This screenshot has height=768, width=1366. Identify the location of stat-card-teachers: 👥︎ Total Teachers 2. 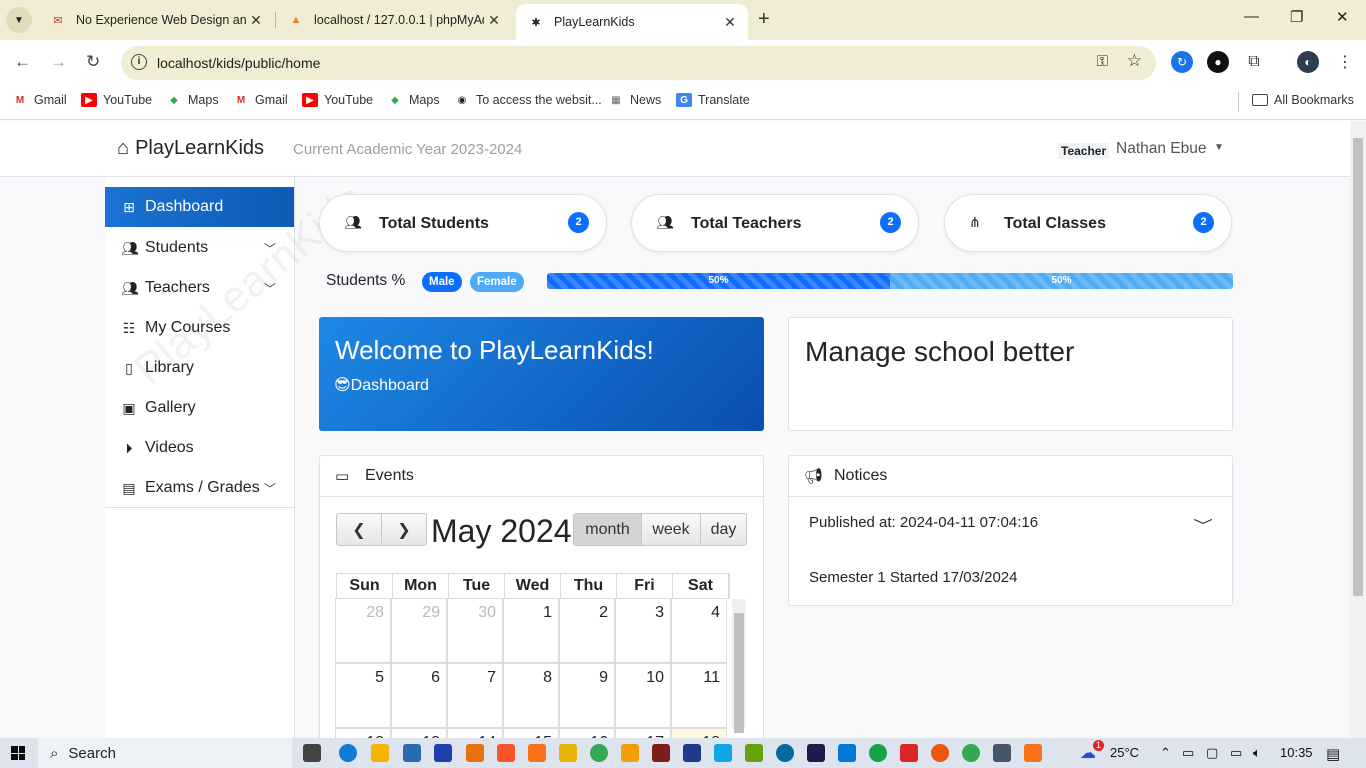
(775, 223).